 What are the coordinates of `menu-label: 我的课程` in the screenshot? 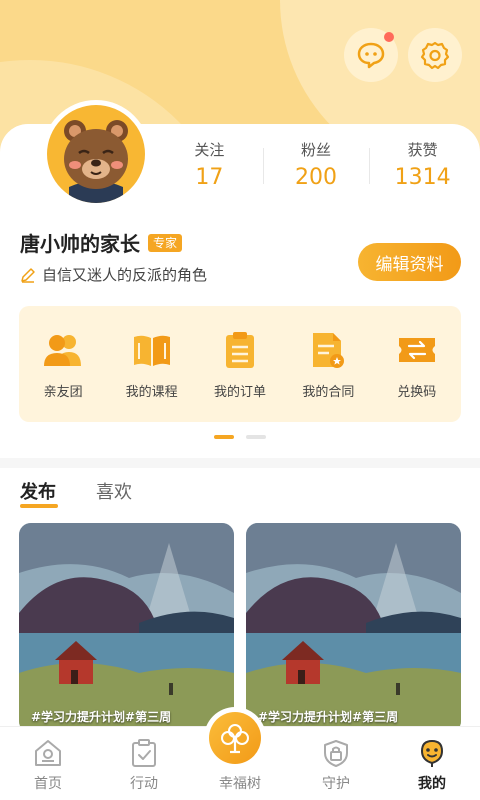 It's located at (151, 392).